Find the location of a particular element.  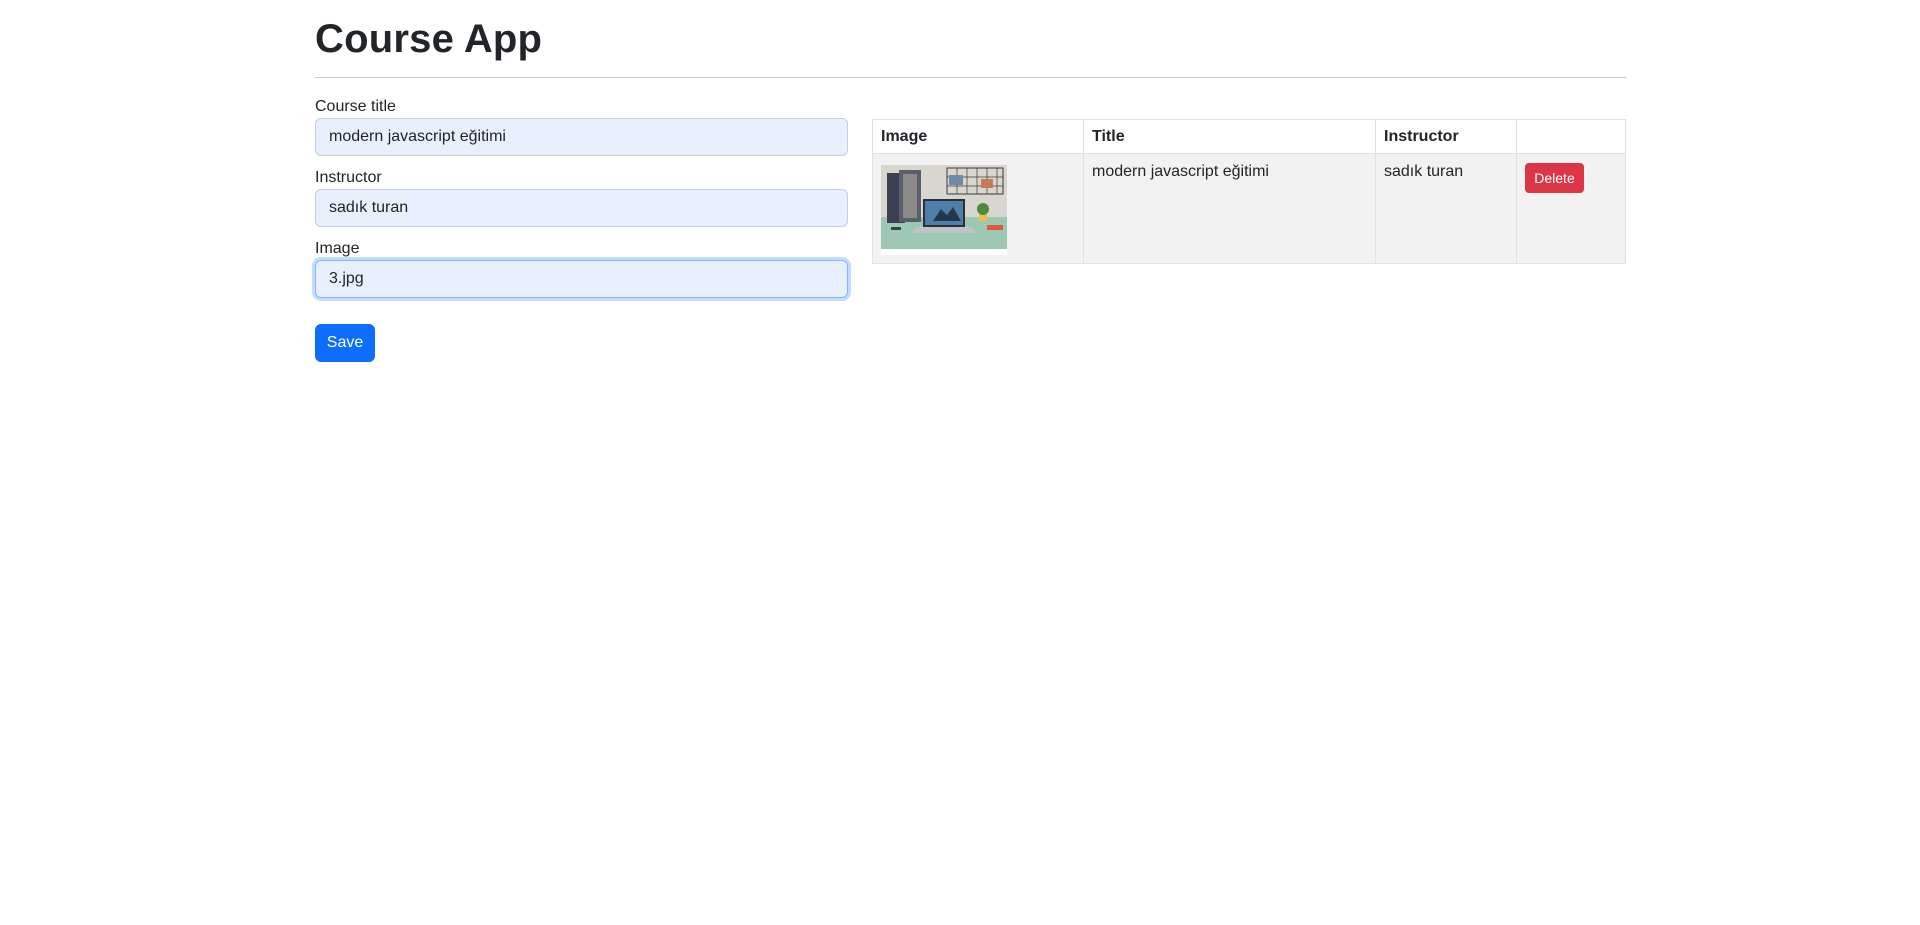

image-group: Image is located at coordinates (581, 268).